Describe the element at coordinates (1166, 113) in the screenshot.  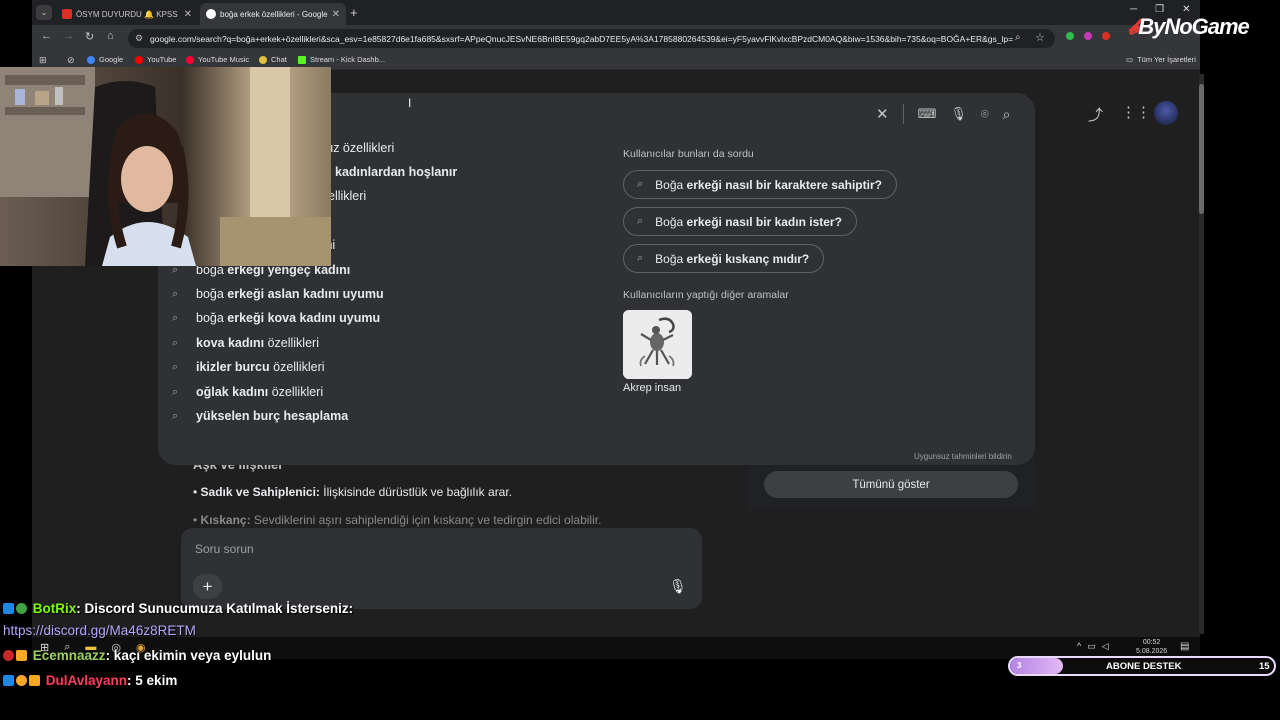
I see `avatar` at that location.